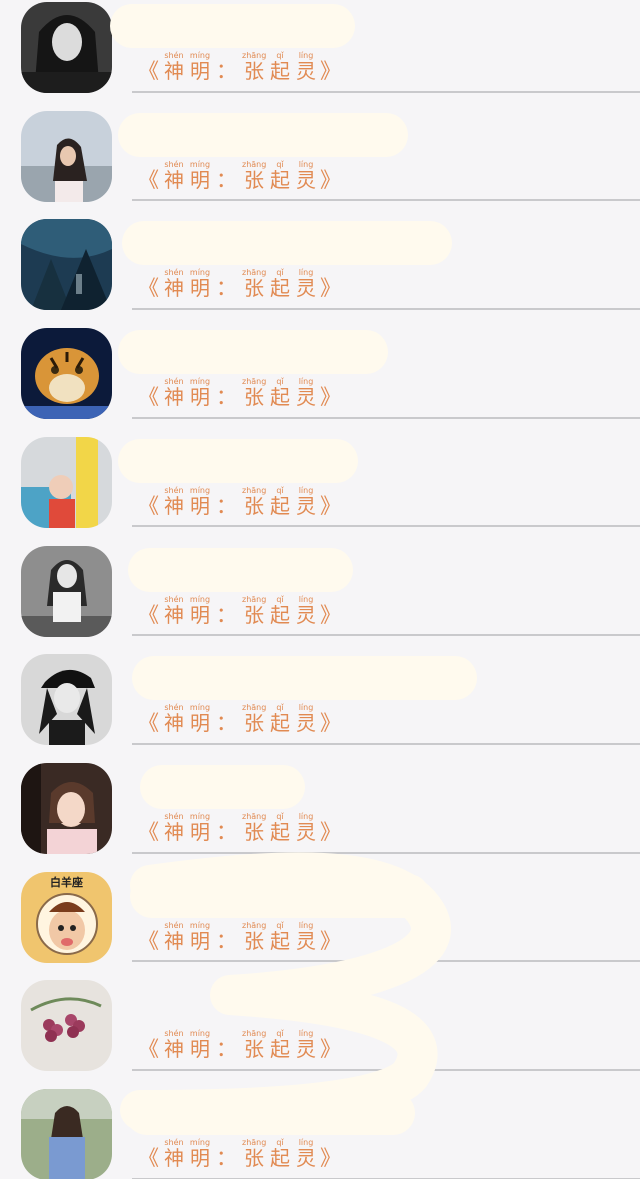 The height and width of the screenshot is (1179, 640). I want to click on avatar-caption: 白羊座, so click(66, 882).